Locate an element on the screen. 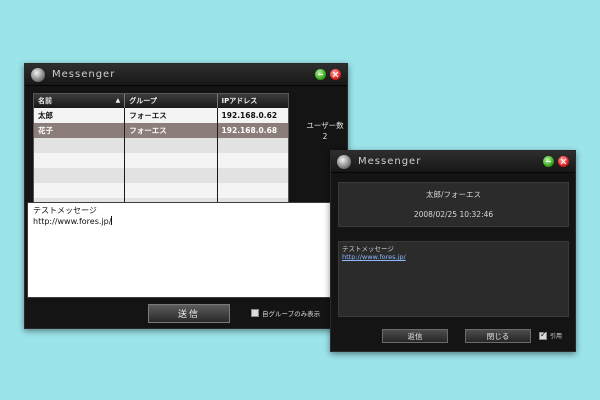  sort-ascending-icon: ▲ is located at coordinates (118, 100).